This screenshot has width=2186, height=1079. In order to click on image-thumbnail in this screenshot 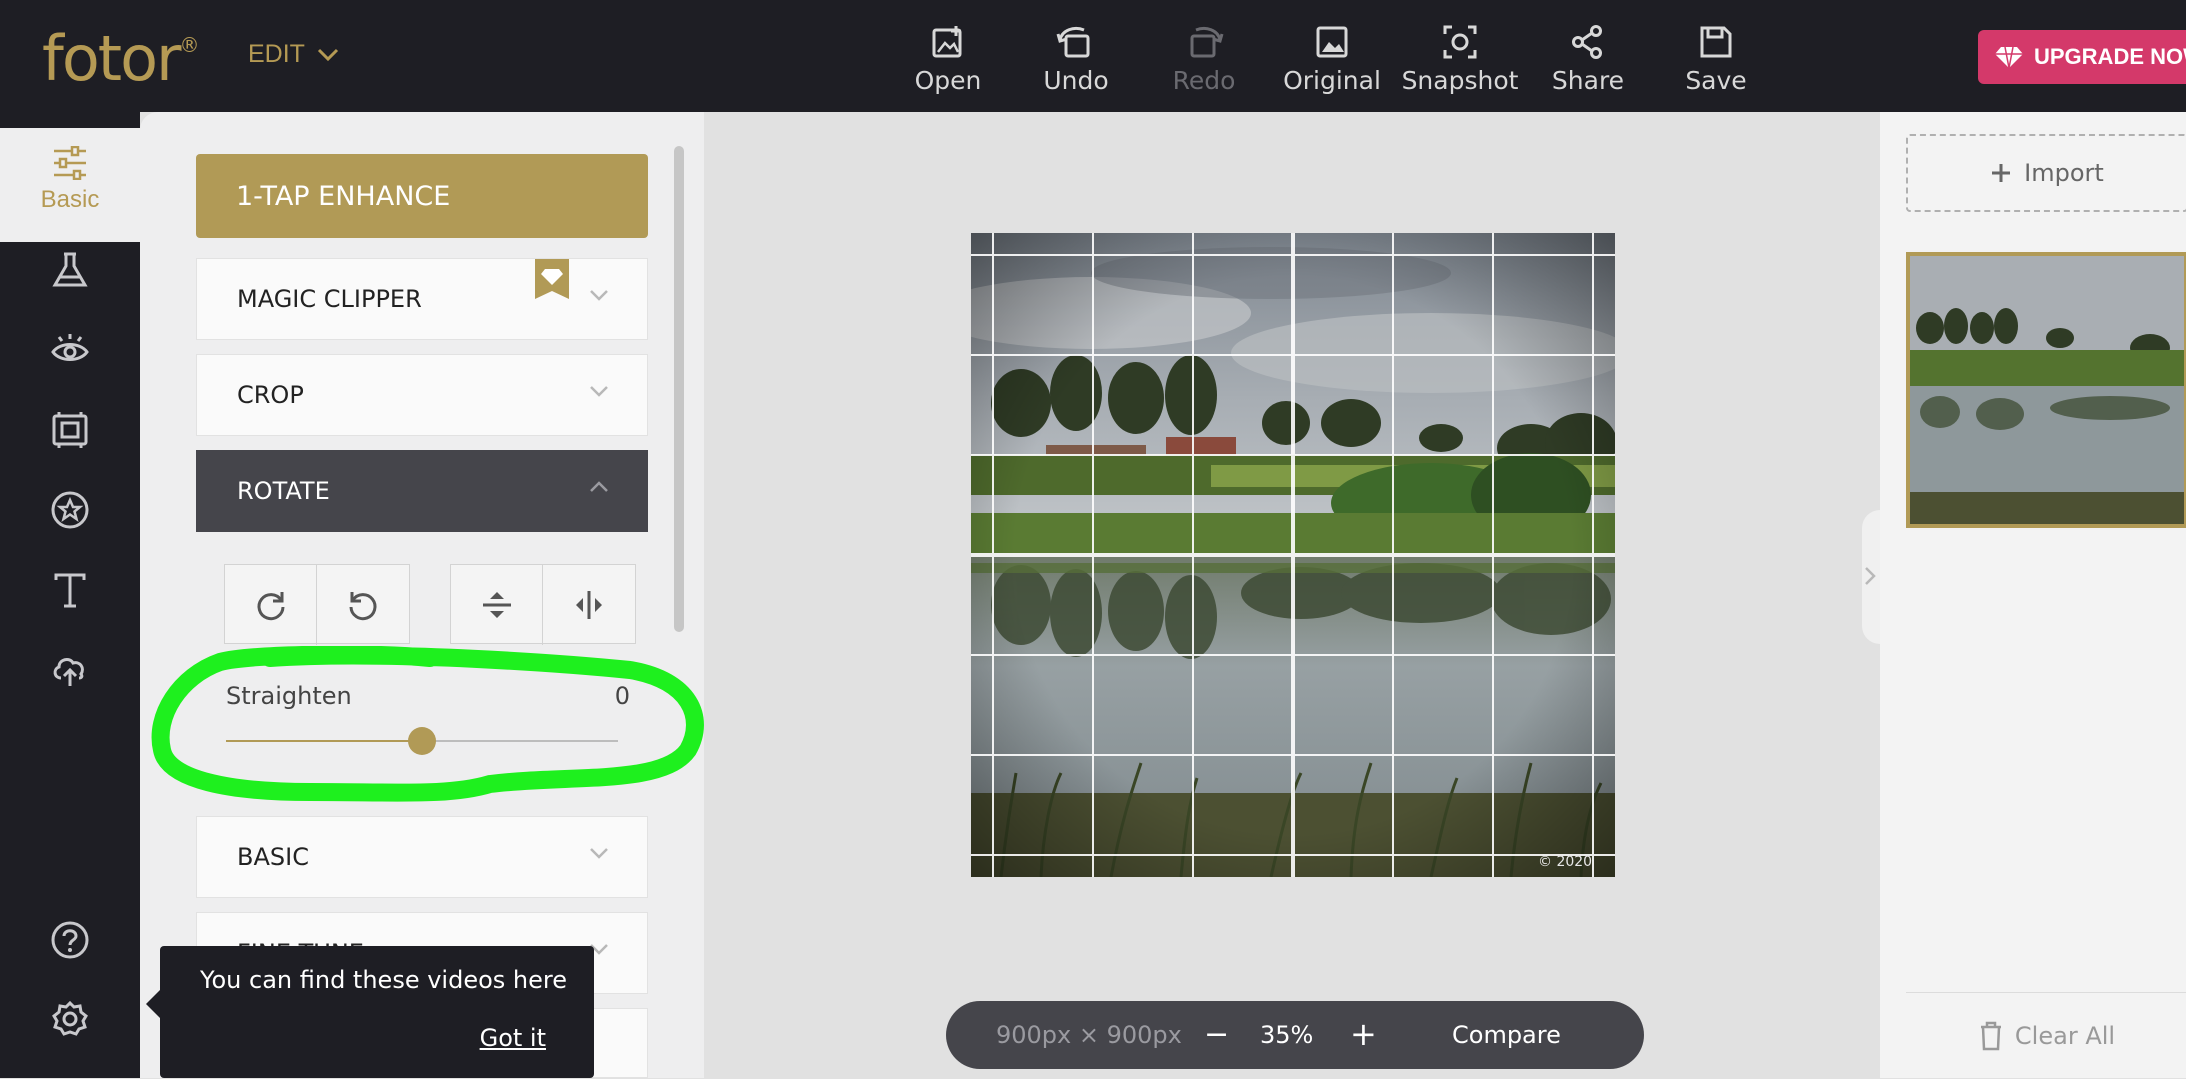, I will do `click(2046, 390)`.